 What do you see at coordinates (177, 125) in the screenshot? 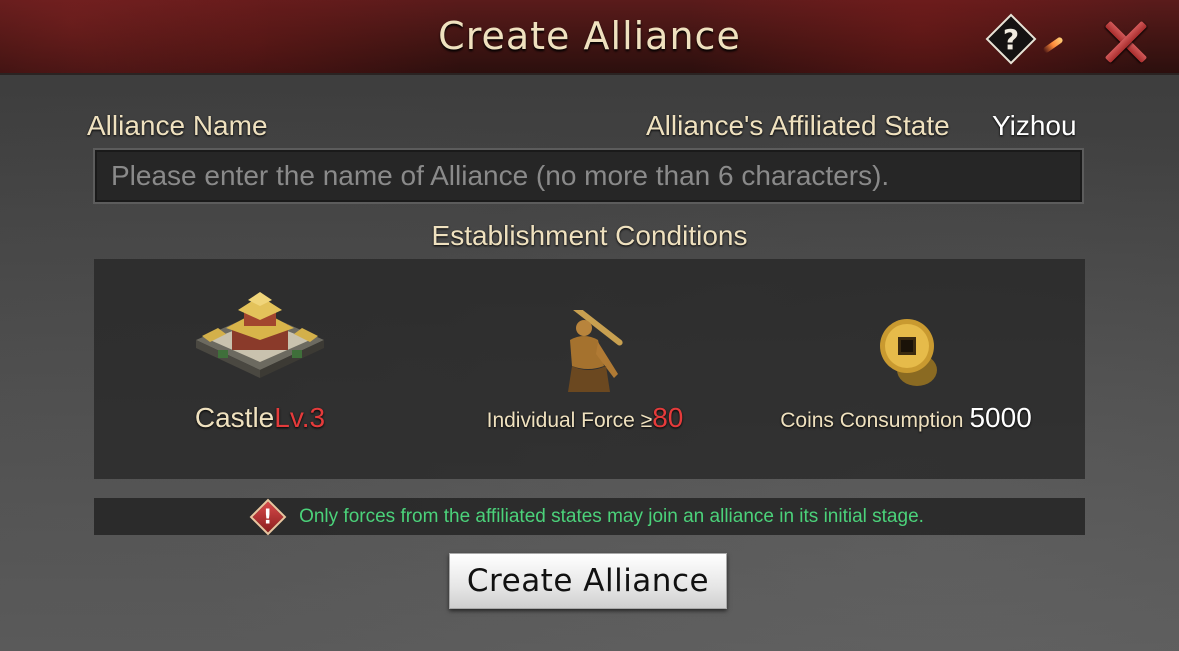
I see `alliance-name-label: Alliance Name` at bounding box center [177, 125].